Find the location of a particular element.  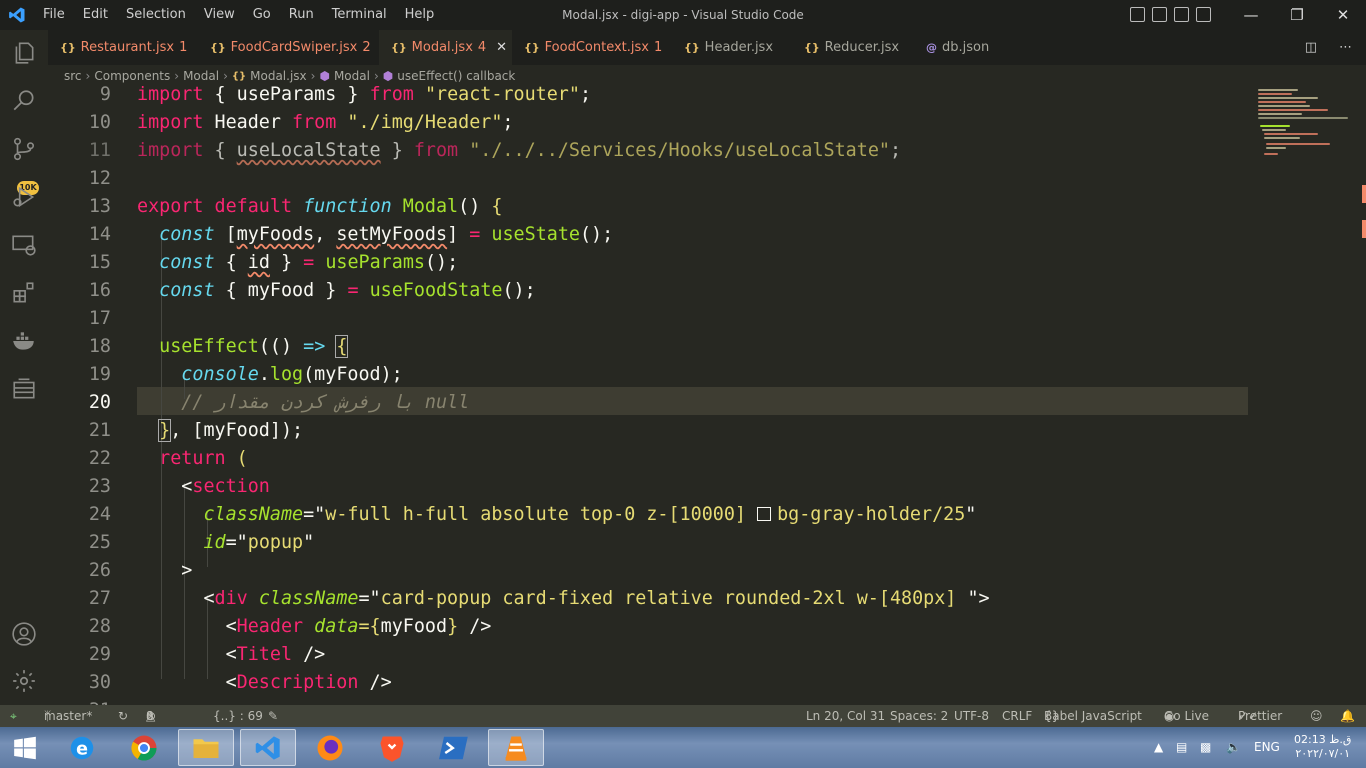

tab-label: Restaurant.jsx is located at coordinates (127, 47).